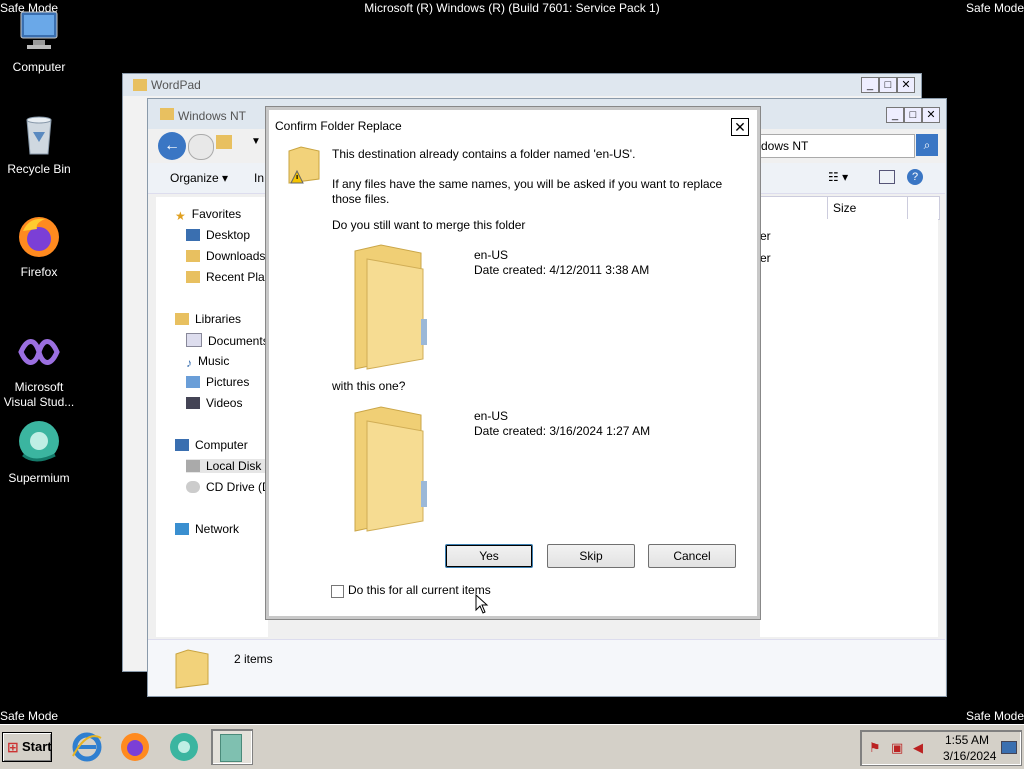 This screenshot has height=769, width=1024. What do you see at coordinates (228, 277) in the screenshot?
I see `nav-recent-places: Recent Plac` at bounding box center [228, 277].